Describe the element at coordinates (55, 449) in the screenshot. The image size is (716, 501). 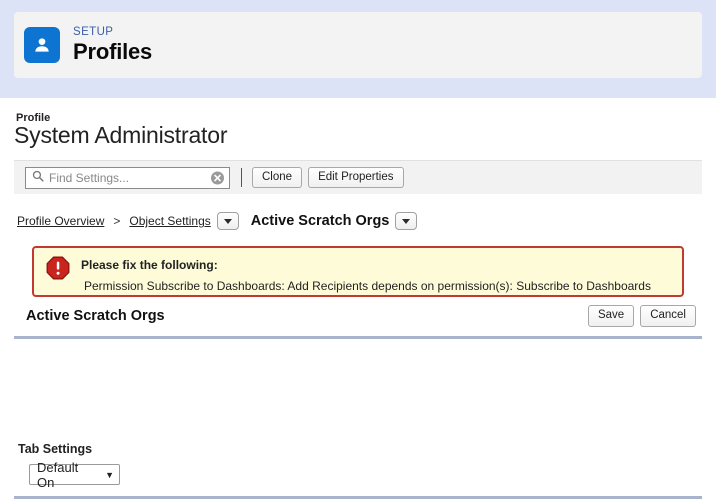
I see `tab-settings-title: Tab Settings` at that location.